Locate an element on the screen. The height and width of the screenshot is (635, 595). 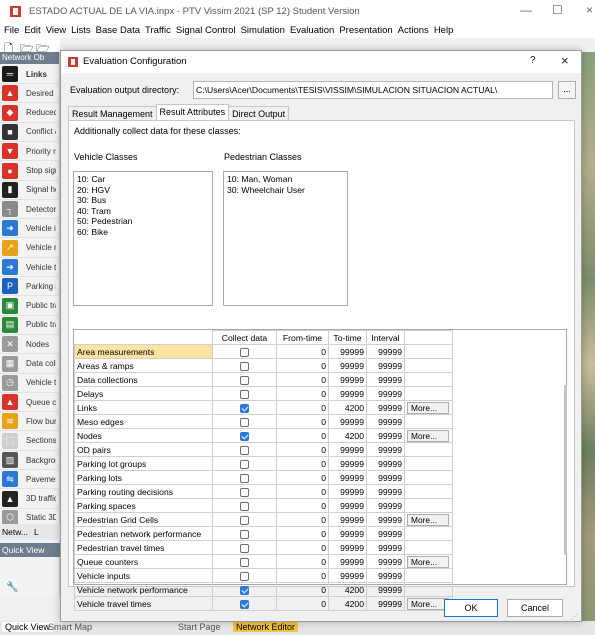
table-row: Data collections 0 99999 99999 is located at coordinates (263, 379).